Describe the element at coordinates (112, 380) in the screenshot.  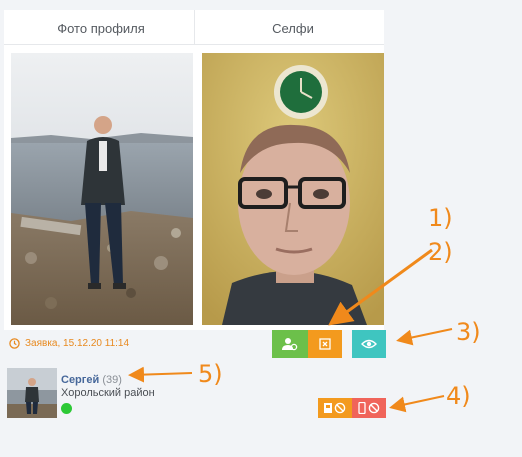
I see `user-age: (39)` at that location.